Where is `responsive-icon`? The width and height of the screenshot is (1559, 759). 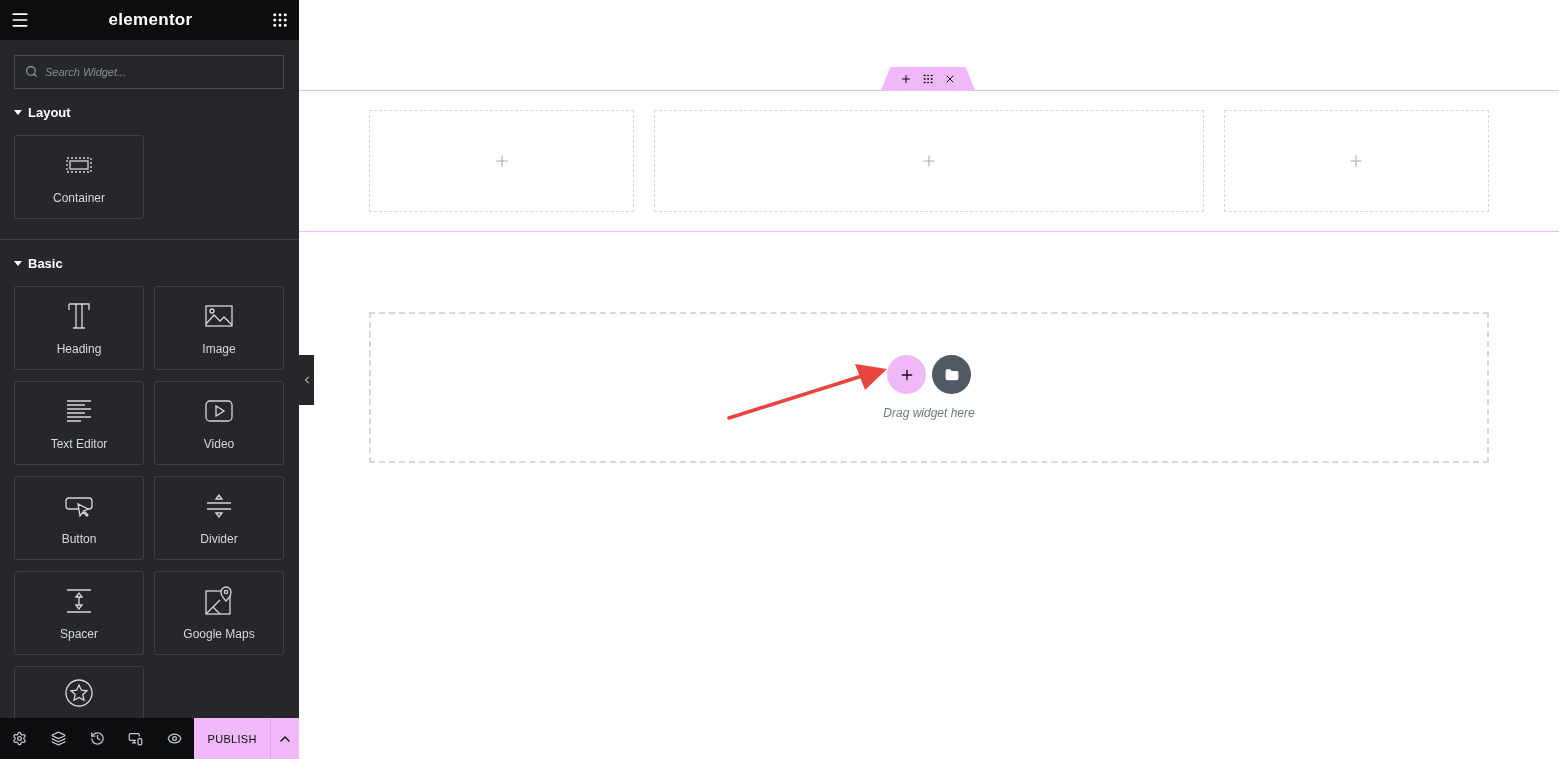
responsive-icon is located at coordinates (136, 738).